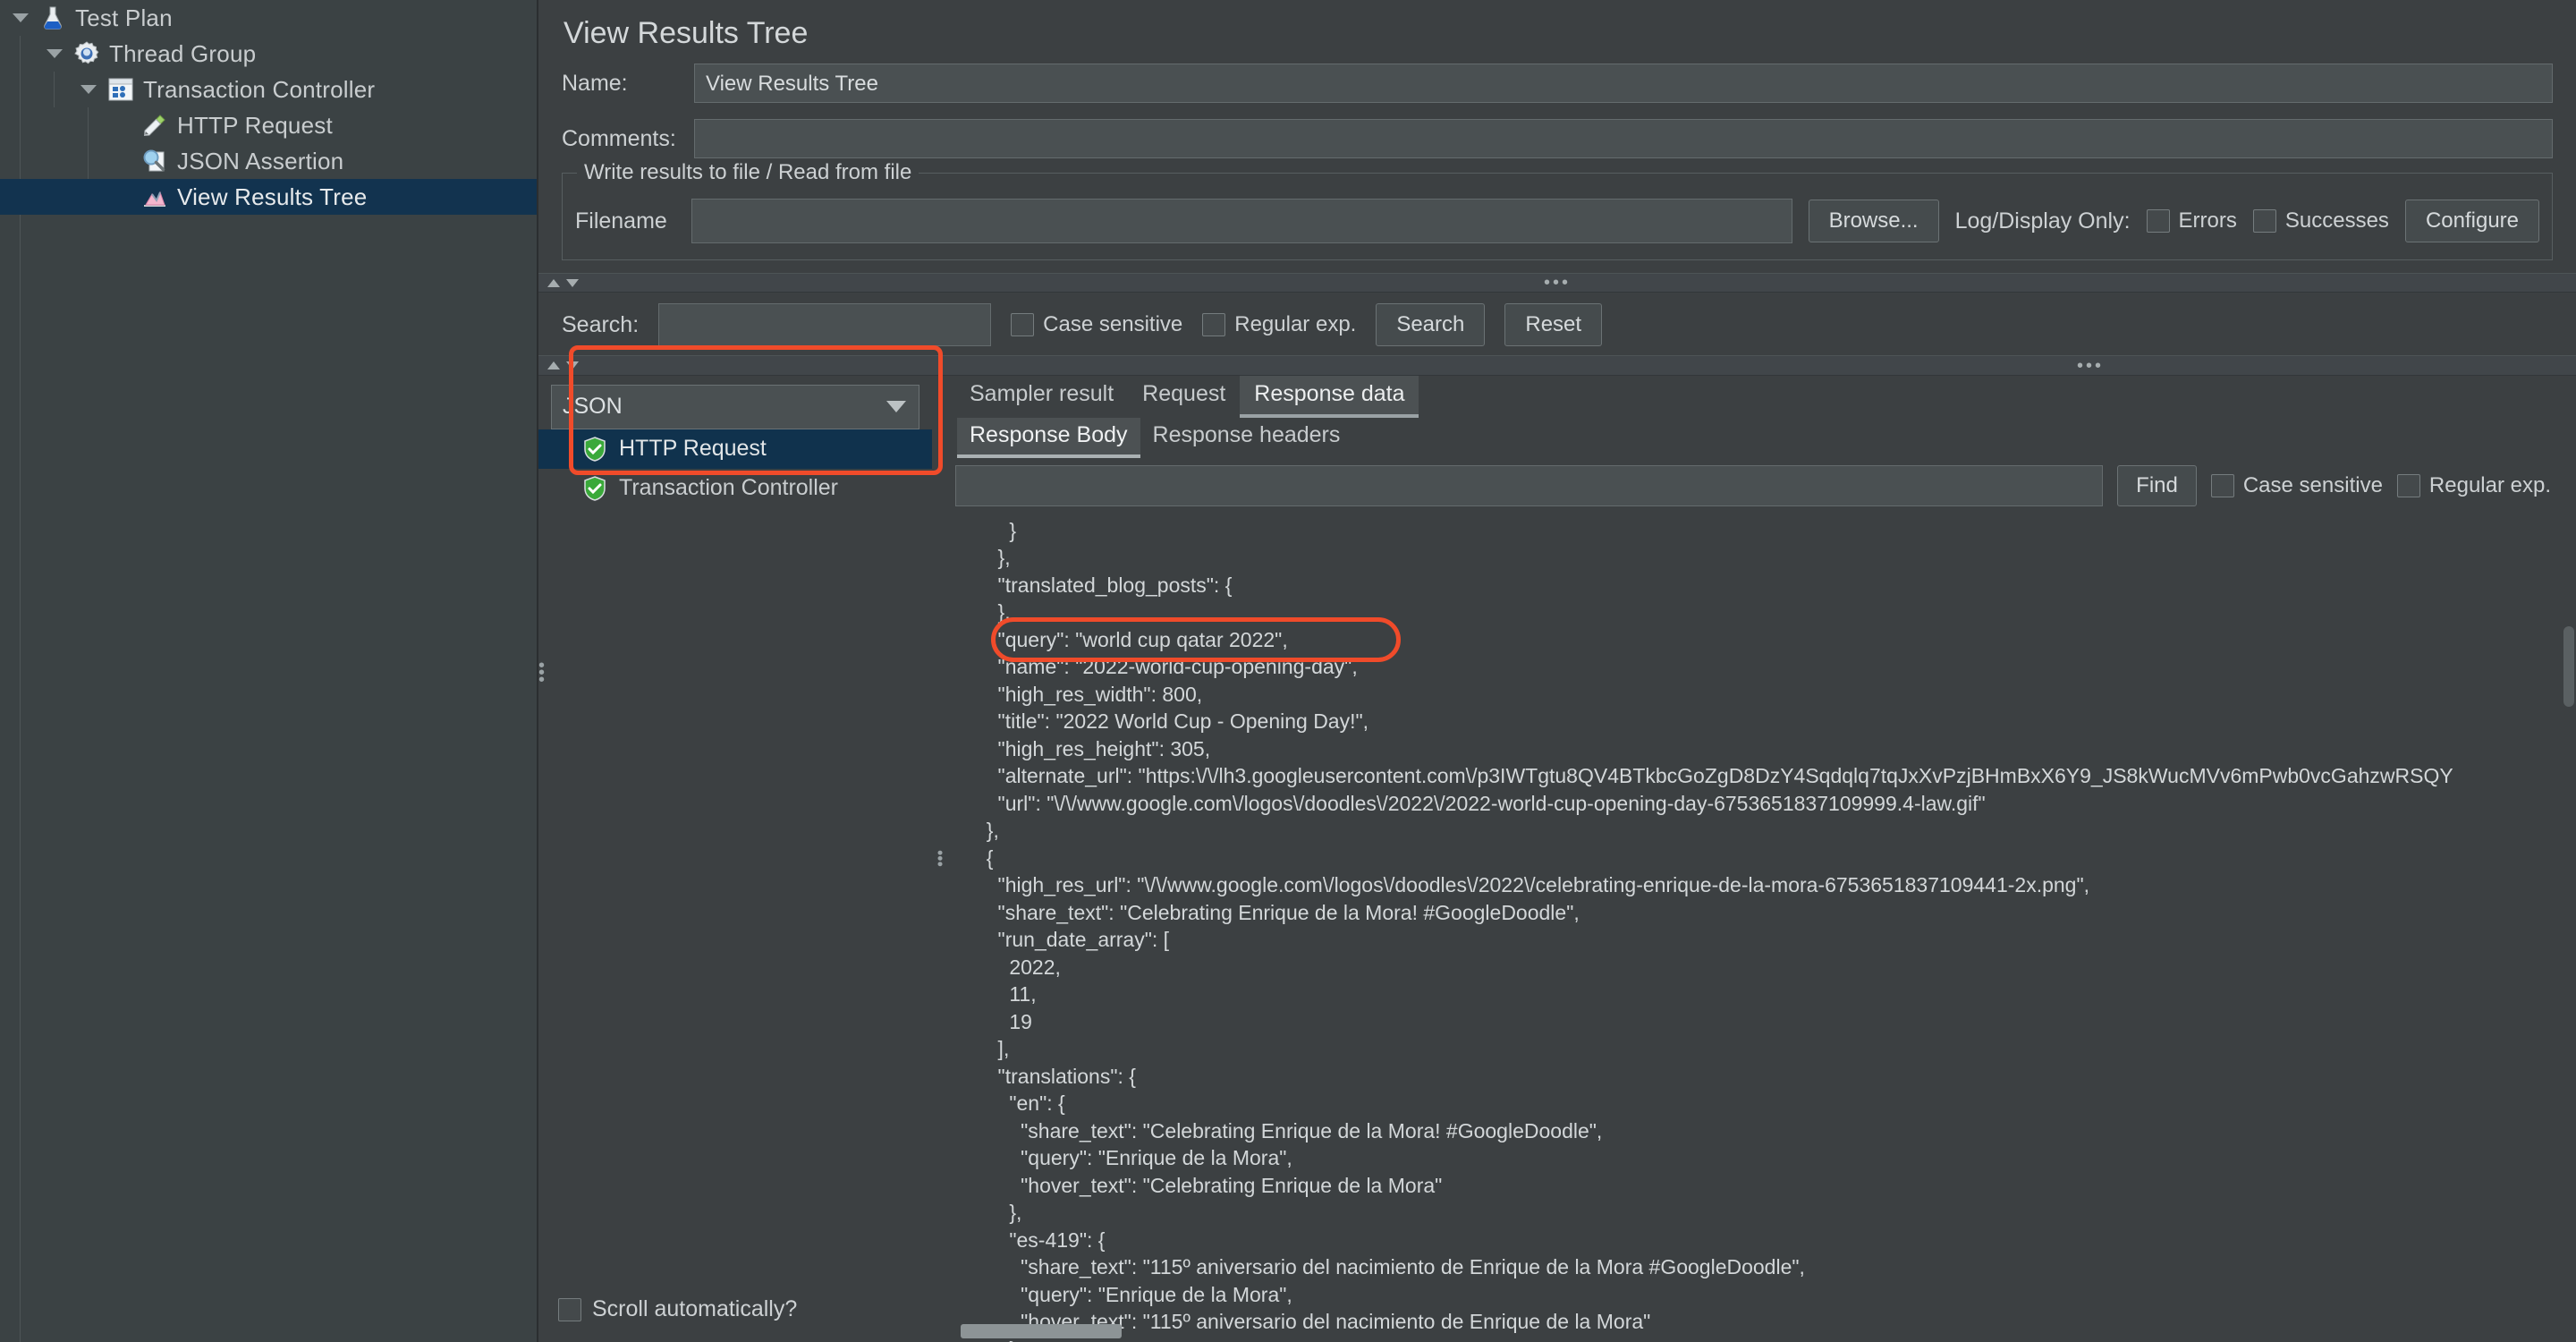  I want to click on successes-label: Successes, so click(2336, 221).